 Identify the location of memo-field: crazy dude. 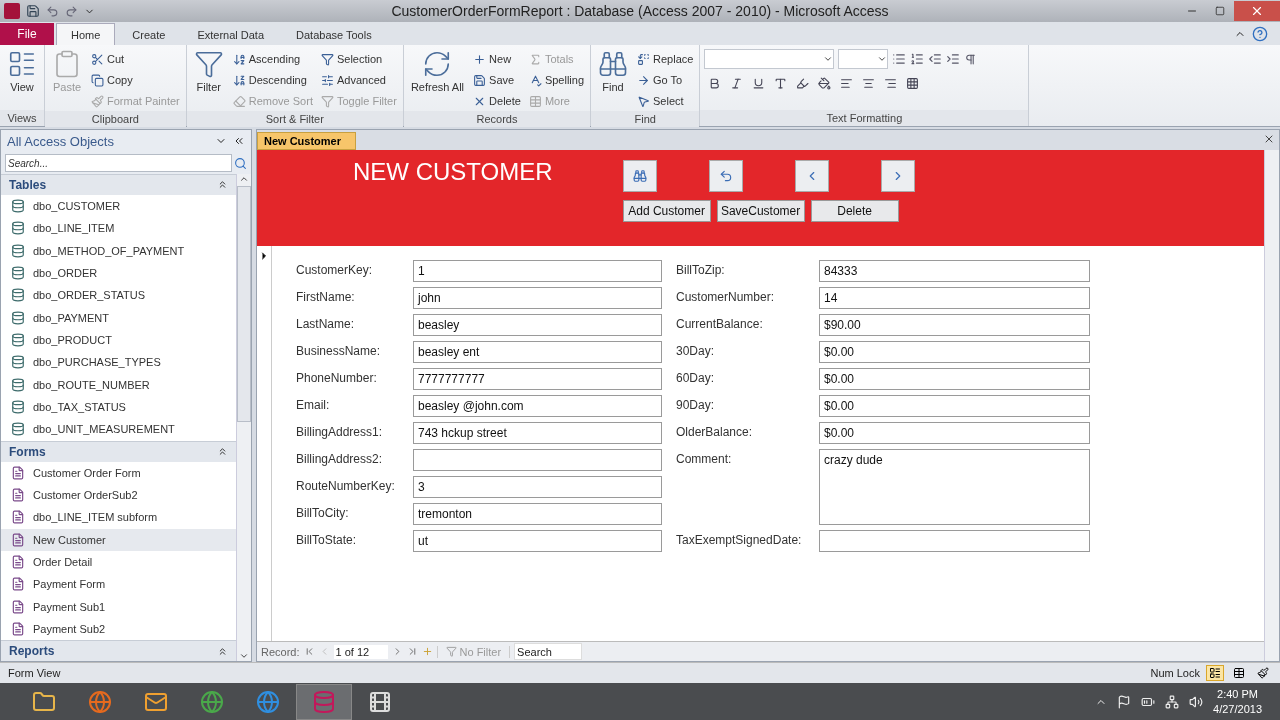
(954, 487).